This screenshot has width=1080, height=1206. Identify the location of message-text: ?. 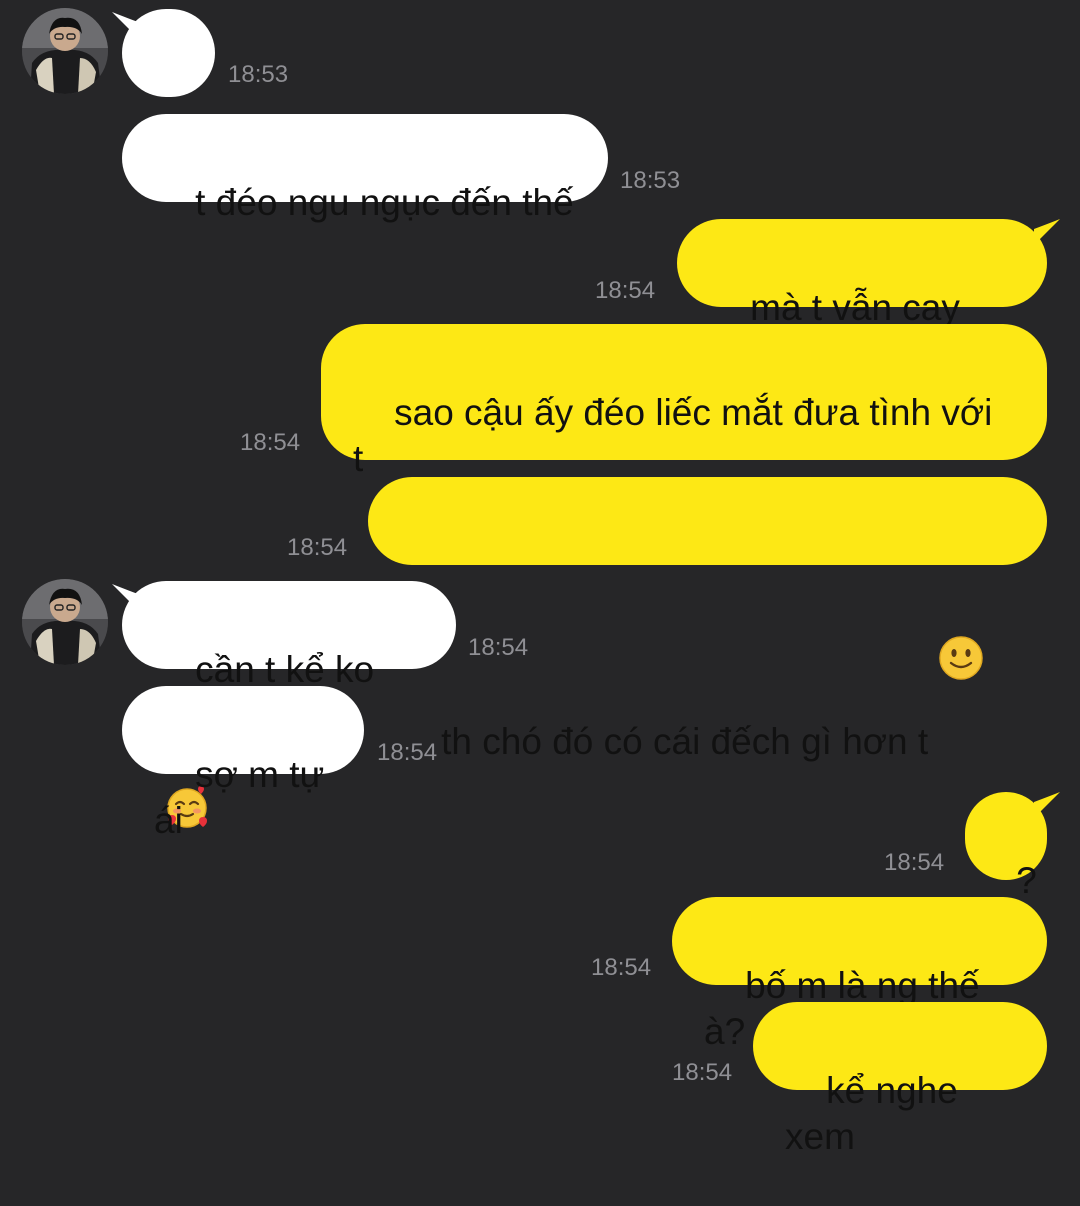
(1026, 880).